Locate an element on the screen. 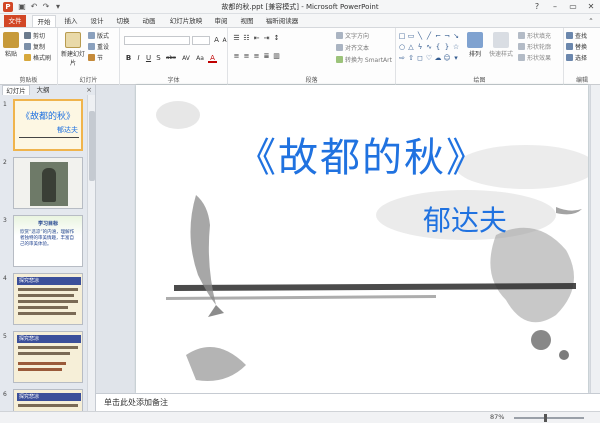 The image size is (600, 423). tab-transitions: 切换 is located at coordinates (123, 21).